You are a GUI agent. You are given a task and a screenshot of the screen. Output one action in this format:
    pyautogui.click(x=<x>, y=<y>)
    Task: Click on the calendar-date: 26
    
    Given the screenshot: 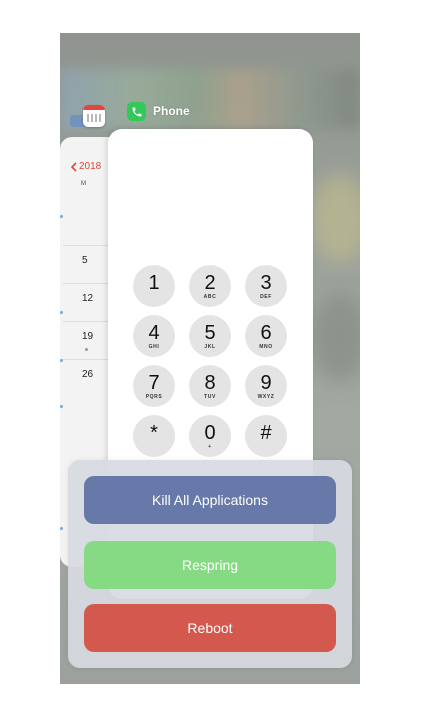 What is the action you would take?
    pyautogui.click(x=88, y=374)
    